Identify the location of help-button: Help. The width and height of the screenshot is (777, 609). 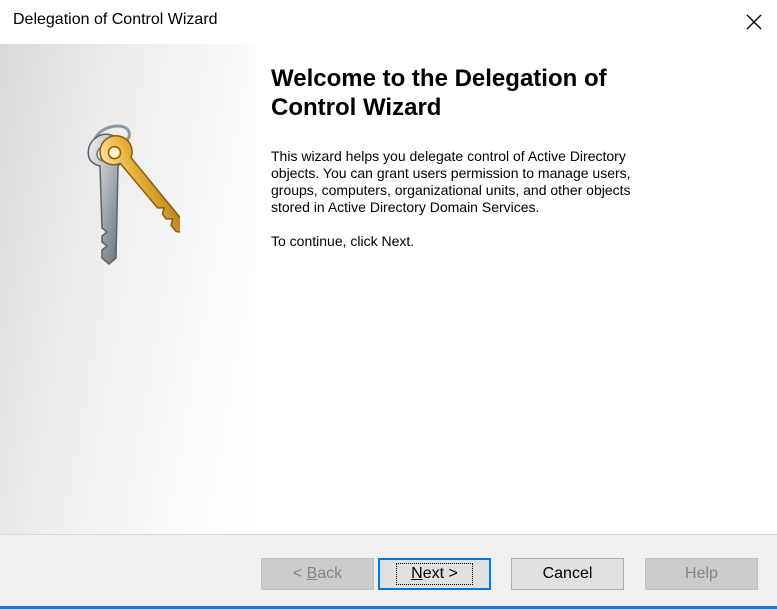
(701, 574).